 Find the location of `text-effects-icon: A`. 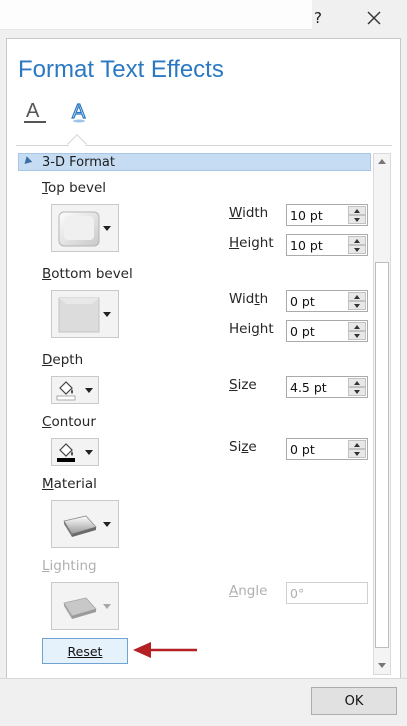

text-effects-icon: A is located at coordinates (78, 111).